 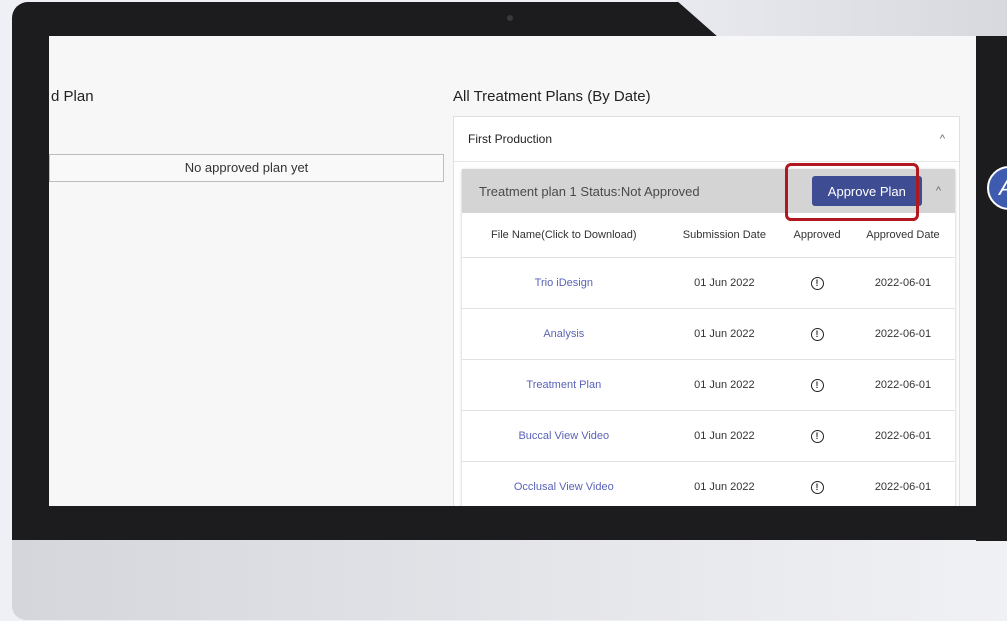 What do you see at coordinates (841, 18) in the screenshot?
I see `bezel-reflection` at bounding box center [841, 18].